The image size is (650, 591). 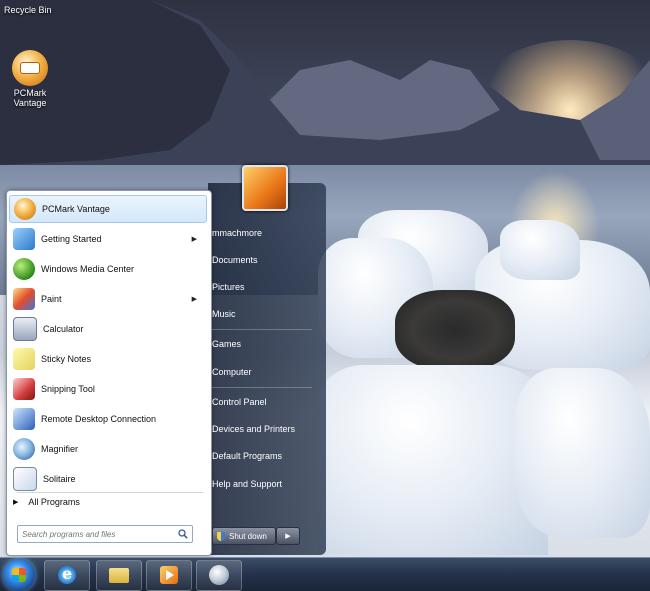 What do you see at coordinates (264, 429) in the screenshot?
I see `place-devices-printers: Devices and Printers` at bounding box center [264, 429].